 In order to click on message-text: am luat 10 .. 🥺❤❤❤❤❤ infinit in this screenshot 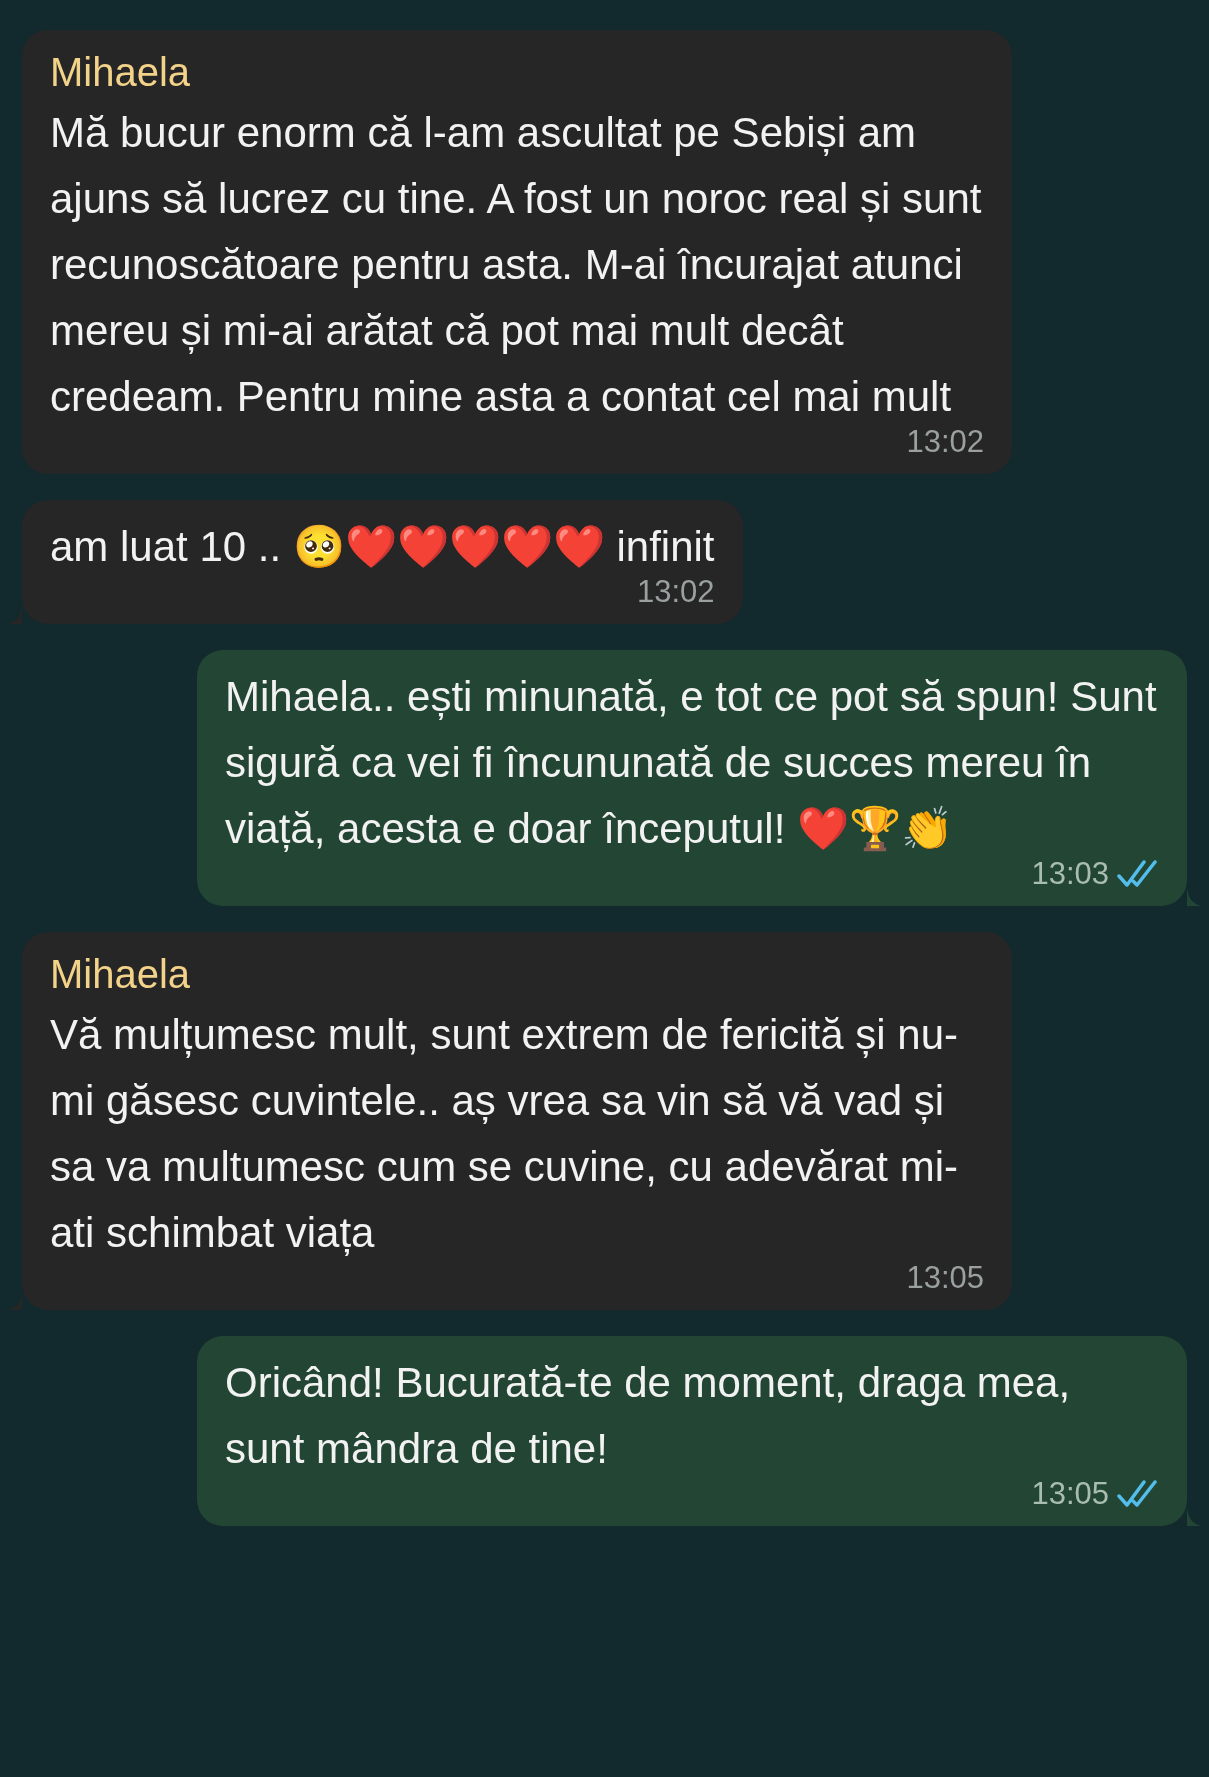, I will do `click(382, 547)`.